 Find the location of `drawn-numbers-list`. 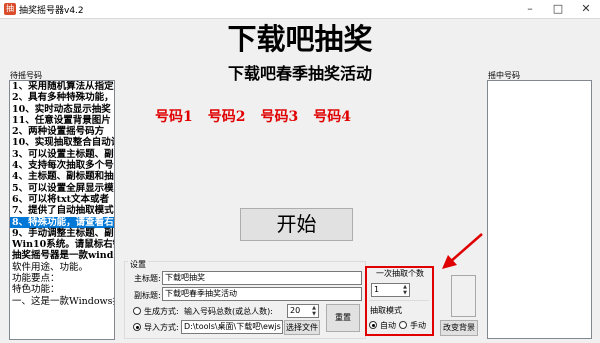

drawn-numbers-list is located at coordinates (539, 209).